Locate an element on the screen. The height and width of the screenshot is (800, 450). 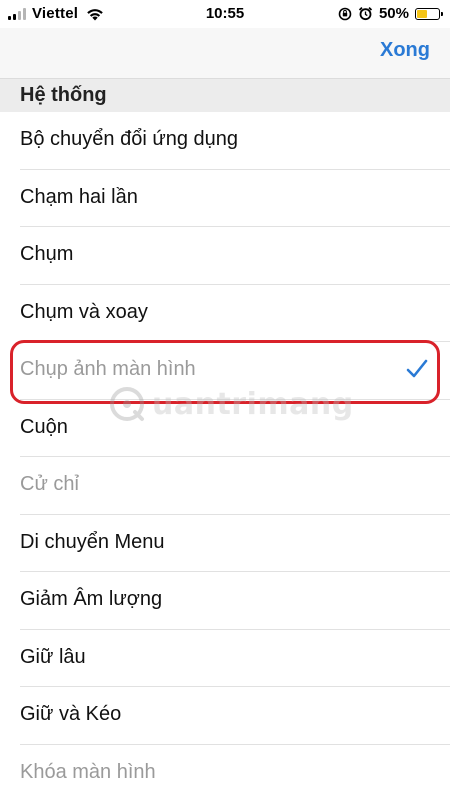
list-item: Bộ chuyển đổi ứng dụng is located at coordinates (225, 141).